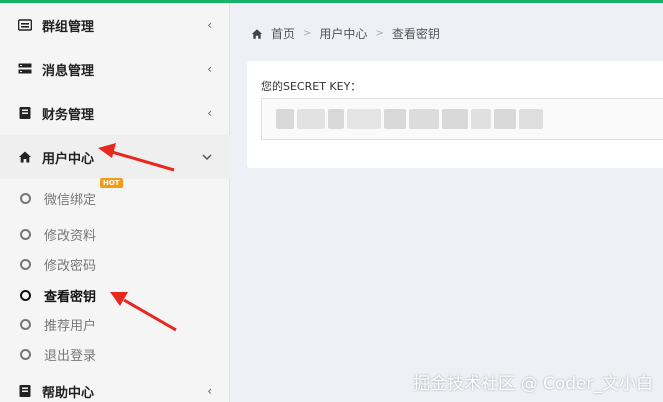 Image resolution: width=663 pixels, height=402 pixels. I want to click on submenu-item-change-password: 修改密码, so click(115, 264).